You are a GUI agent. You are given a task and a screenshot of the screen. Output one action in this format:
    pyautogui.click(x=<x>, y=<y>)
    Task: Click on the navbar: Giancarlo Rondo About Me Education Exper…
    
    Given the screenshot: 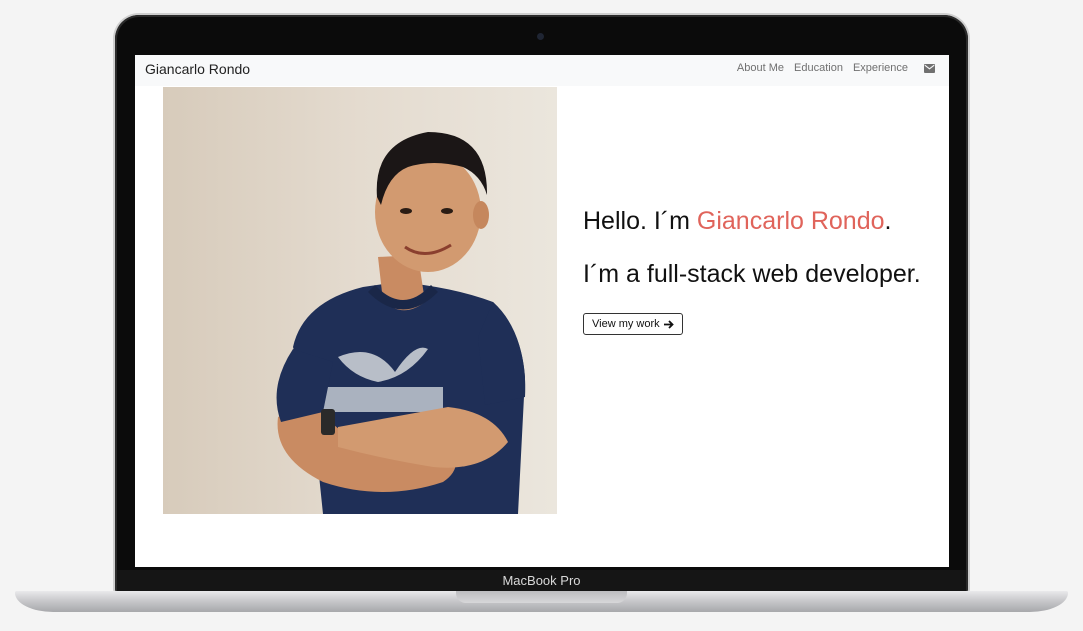 What is the action you would take?
    pyautogui.click(x=542, y=70)
    